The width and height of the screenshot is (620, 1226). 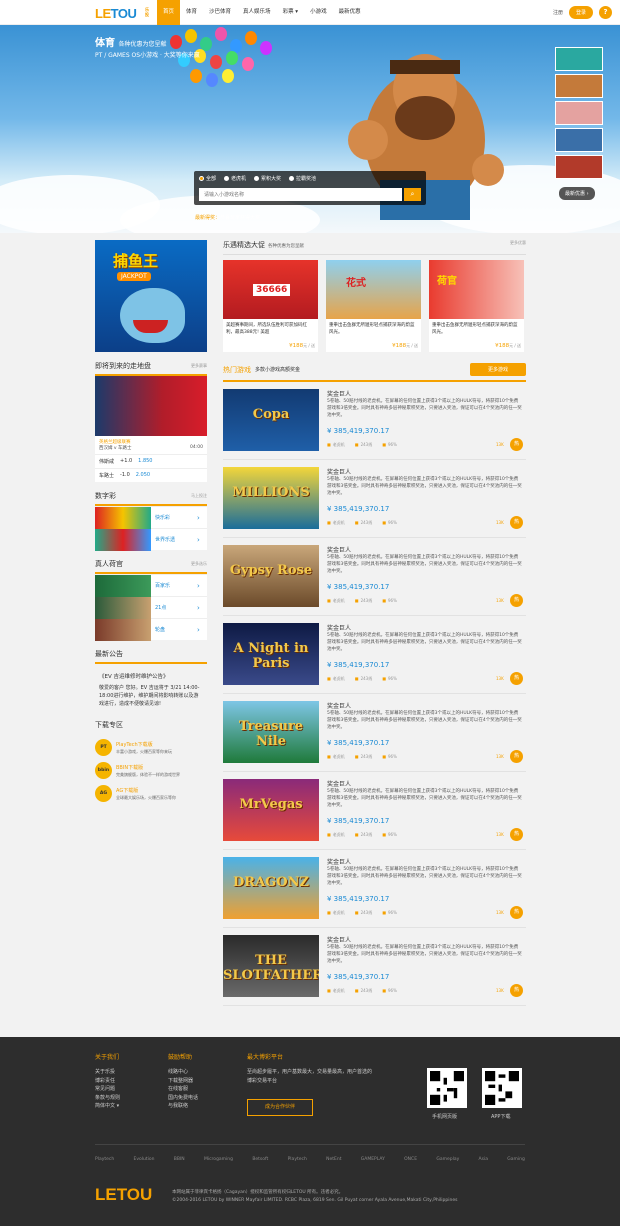 What do you see at coordinates (235, 178) in the screenshot?
I see `filter-slots-radio: 老虎机` at bounding box center [235, 178].